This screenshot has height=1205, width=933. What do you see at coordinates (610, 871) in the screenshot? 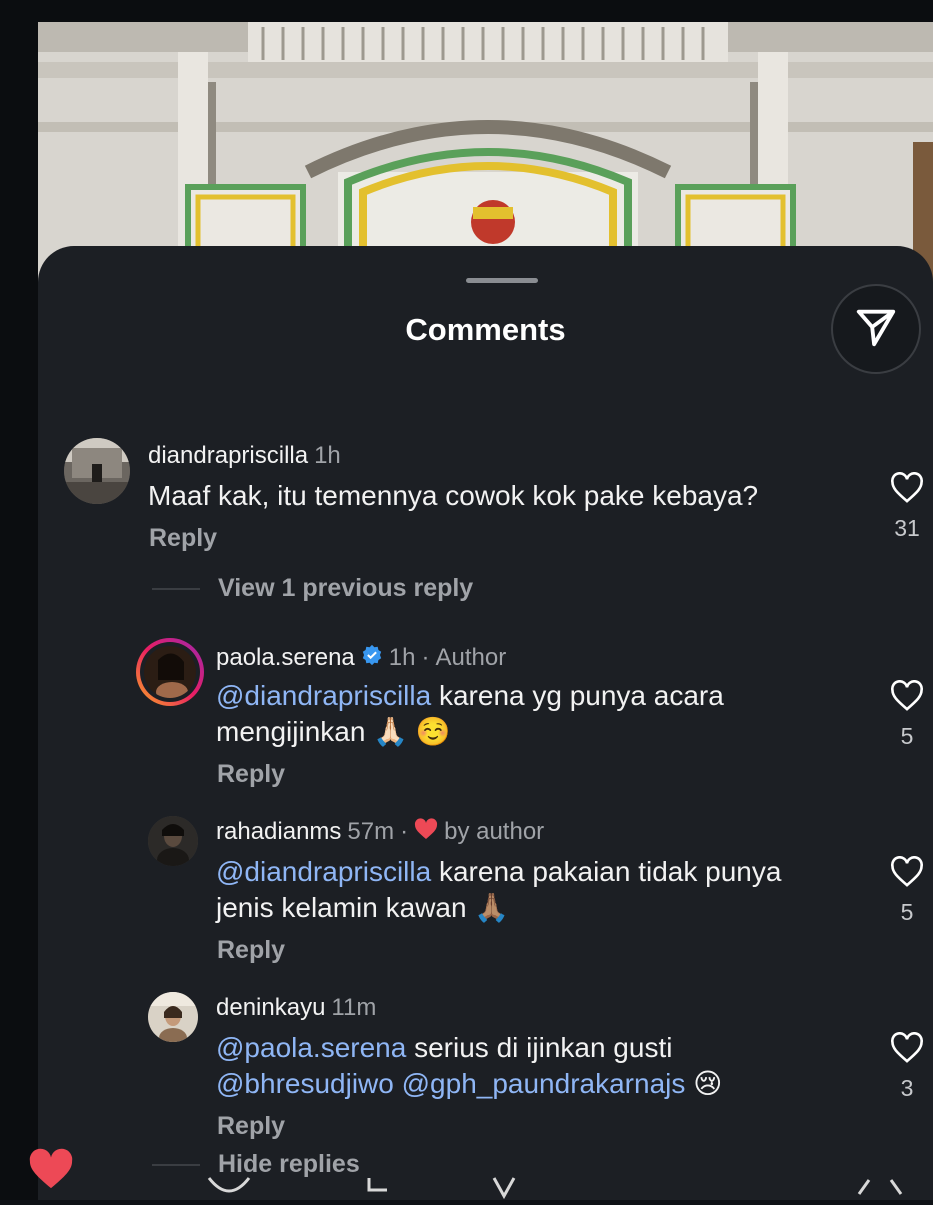
I see `reply-body-line1: karena pakaian tidak punya` at bounding box center [610, 871].